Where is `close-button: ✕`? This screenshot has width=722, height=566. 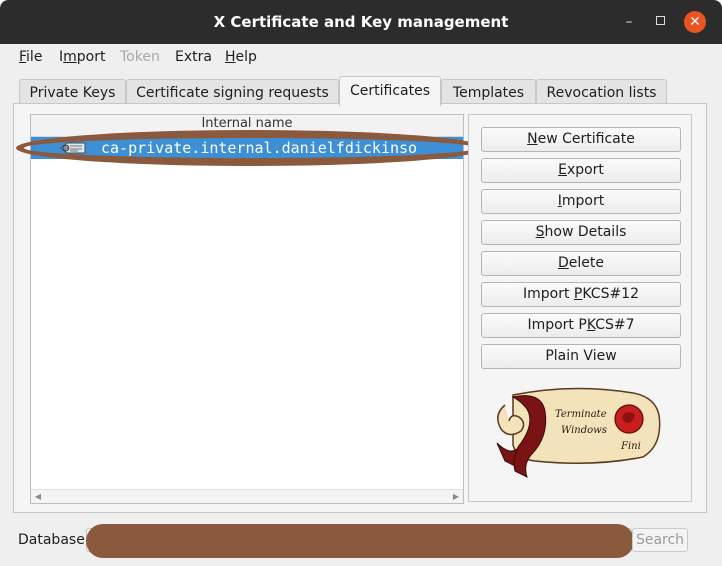
close-button: ✕ is located at coordinates (695, 22).